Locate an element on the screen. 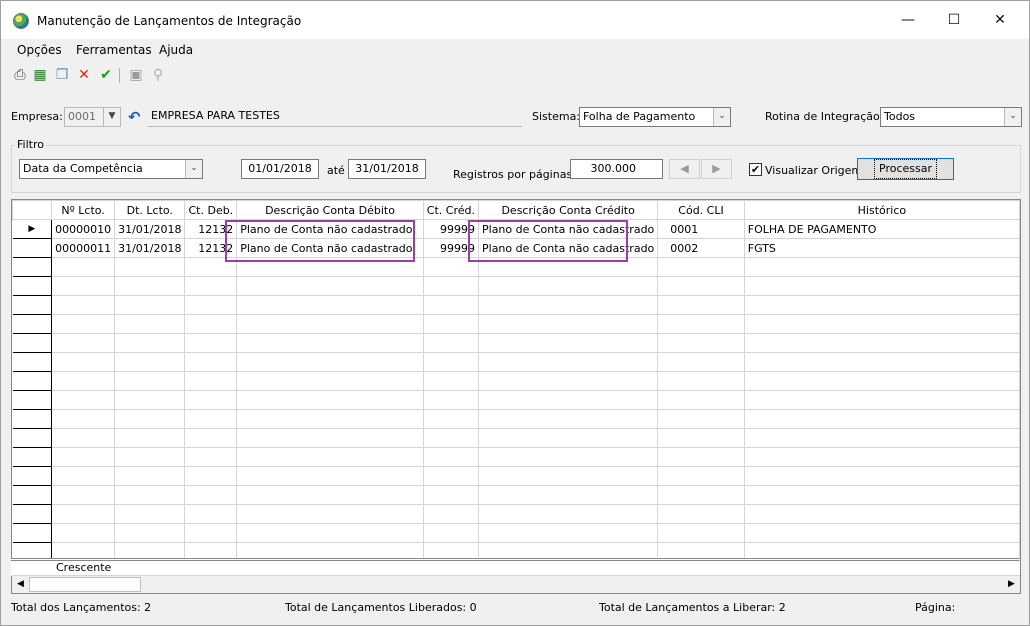 The image size is (1030, 626). minimize-button: — is located at coordinates (908, 20).